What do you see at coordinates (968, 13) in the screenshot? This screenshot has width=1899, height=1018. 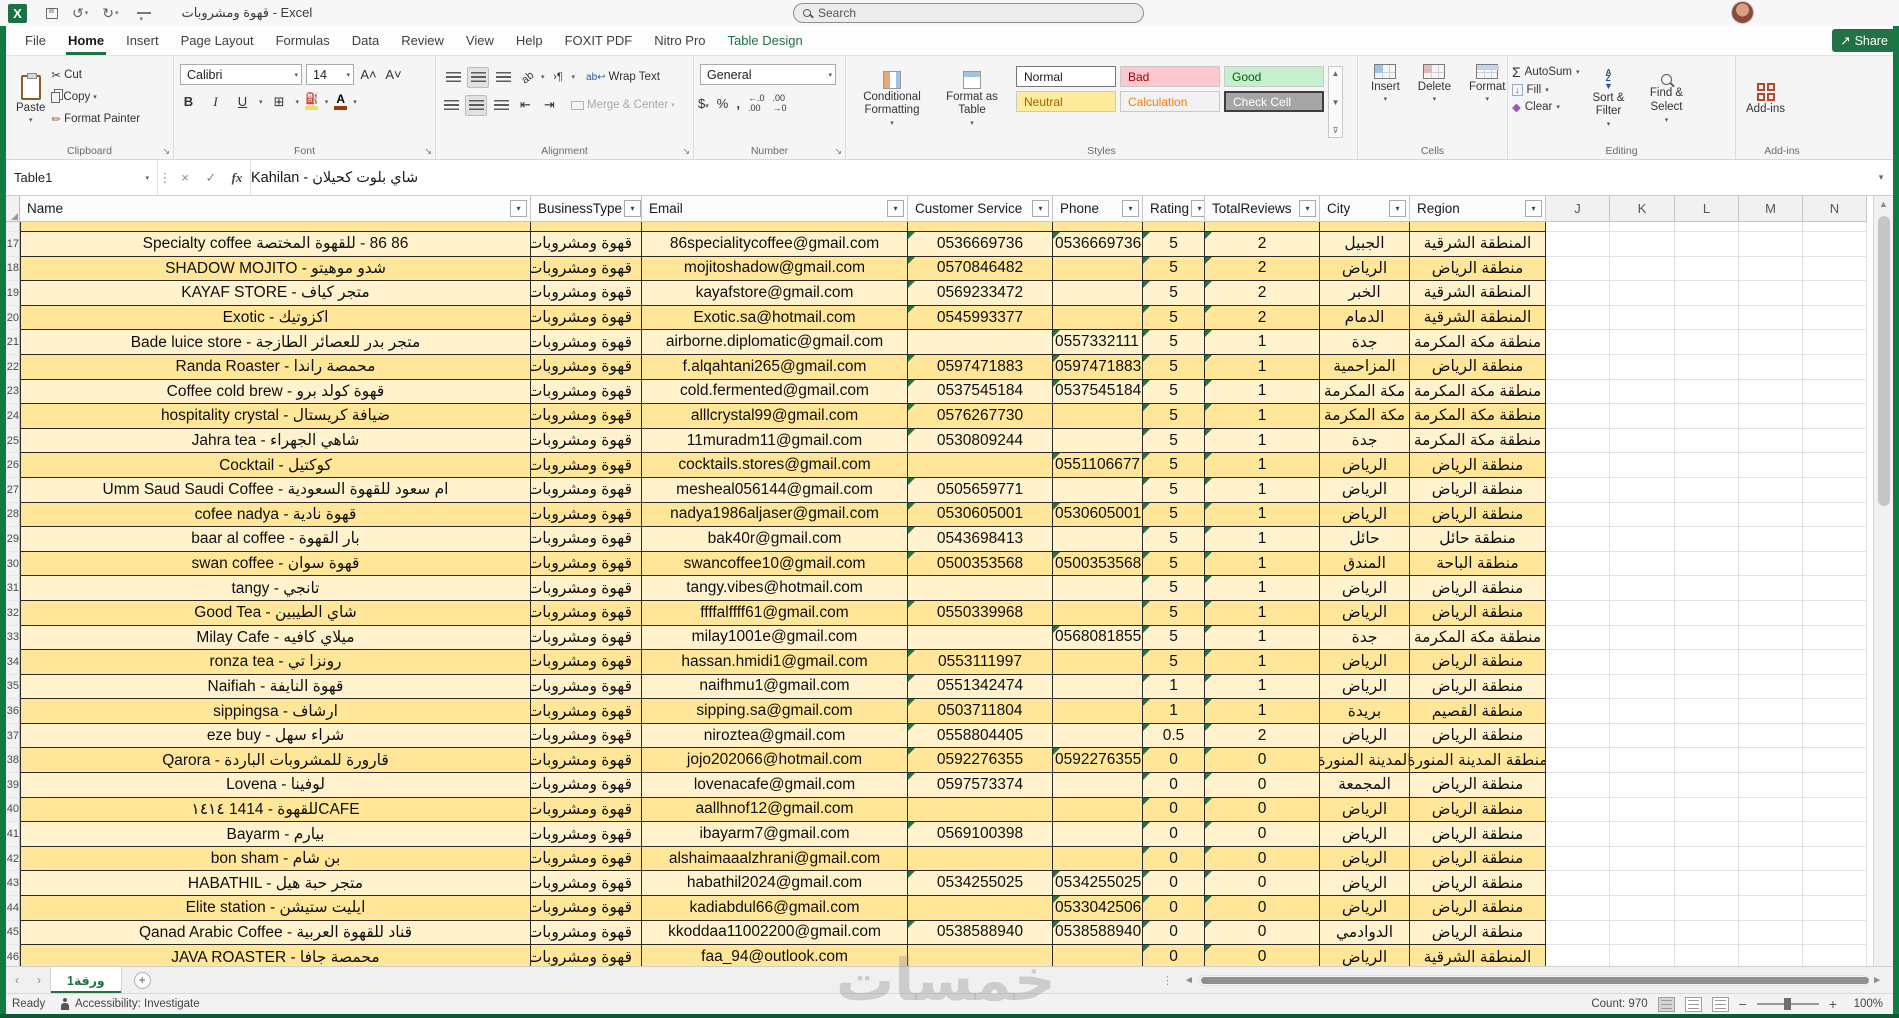 I see `search-input: Search` at bounding box center [968, 13].